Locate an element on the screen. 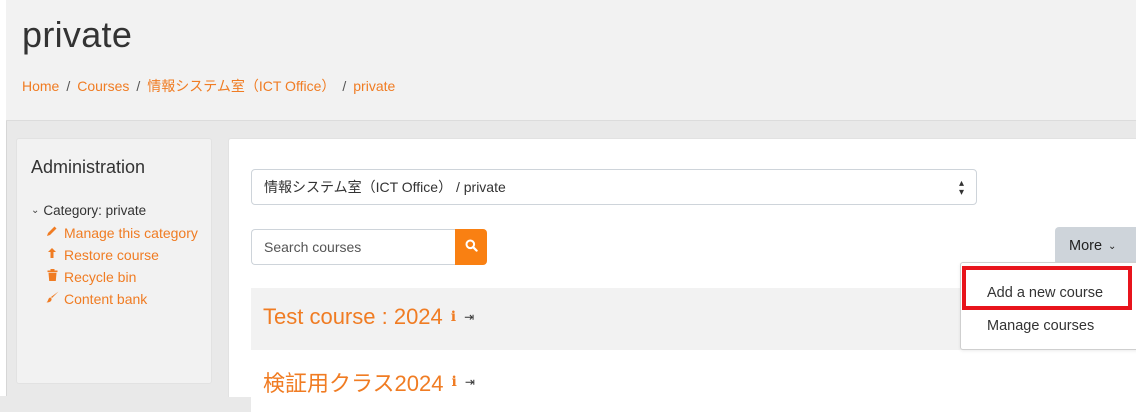  admin-link-label: Manage this category is located at coordinates (131, 233).